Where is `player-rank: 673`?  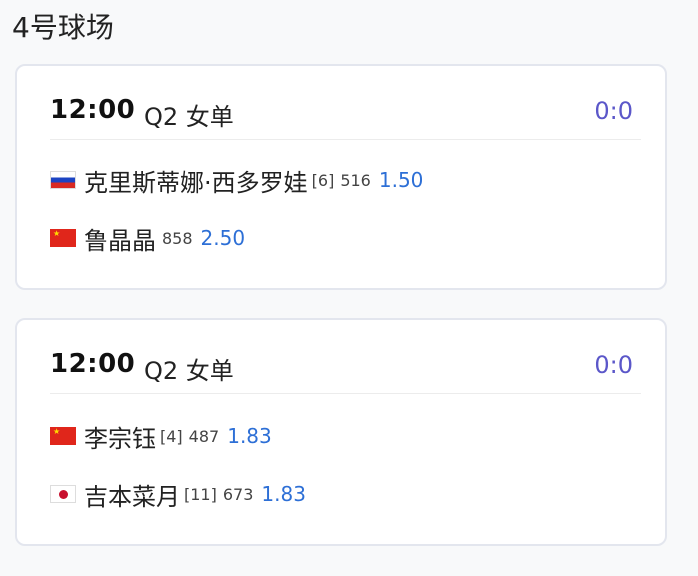 player-rank: 673 is located at coordinates (238, 494).